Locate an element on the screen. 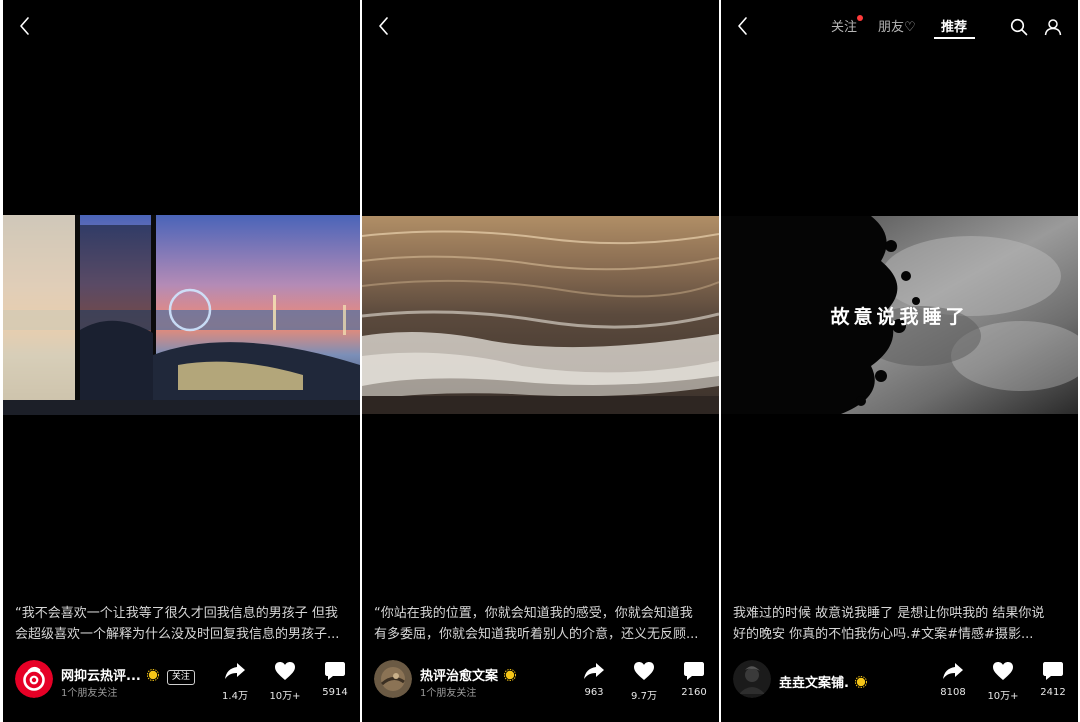 Image resolution: width=1080 pixels, height=722 pixels. share-button: 1.4万 is located at coordinates (235, 681).